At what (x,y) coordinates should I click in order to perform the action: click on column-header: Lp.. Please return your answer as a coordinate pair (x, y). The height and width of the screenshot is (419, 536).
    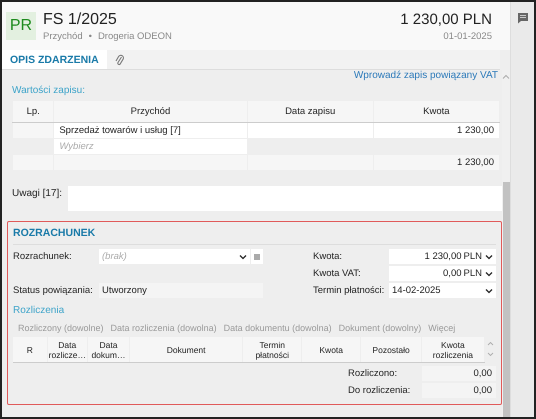
    Looking at the image, I should click on (33, 111).